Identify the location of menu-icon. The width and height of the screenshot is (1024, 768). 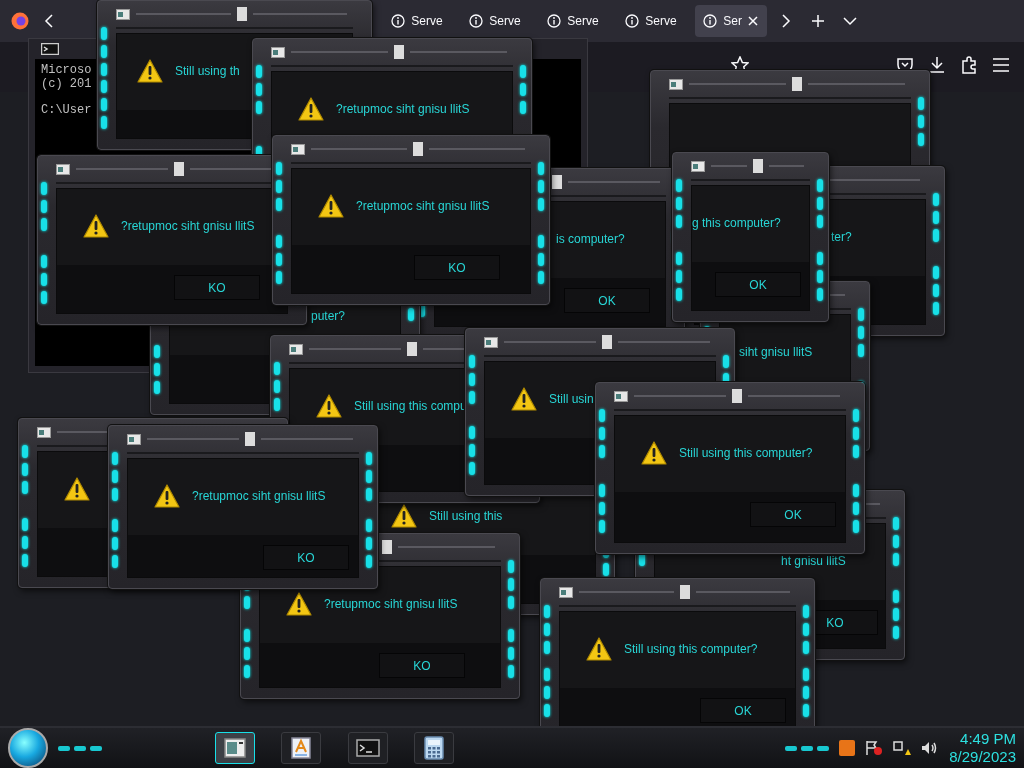
(1001, 65).